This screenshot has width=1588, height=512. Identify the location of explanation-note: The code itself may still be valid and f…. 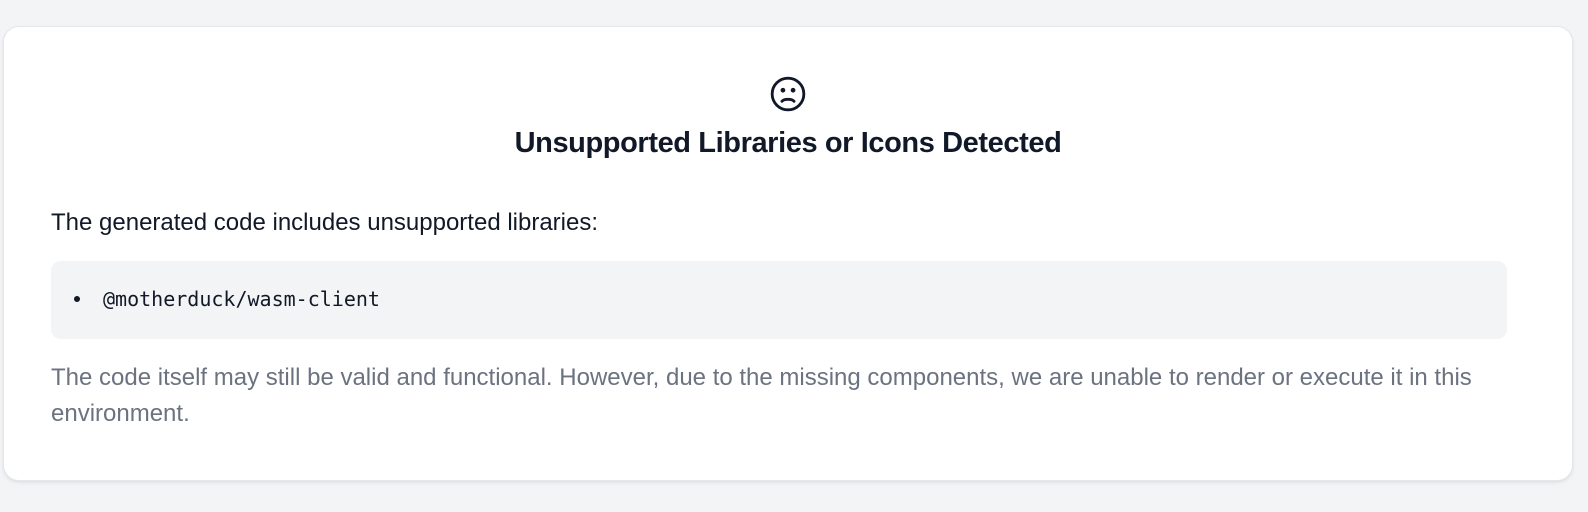
(761, 395).